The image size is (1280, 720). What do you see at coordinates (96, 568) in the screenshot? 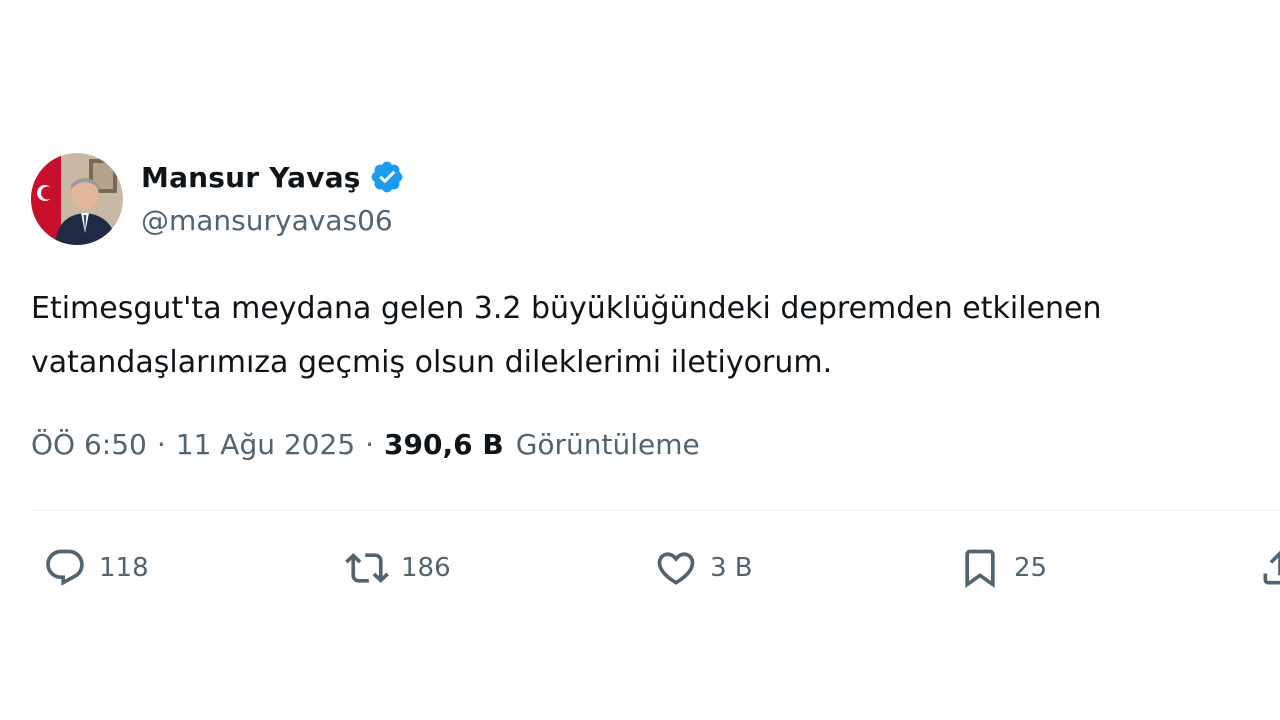
I see `reply-button: 118` at bounding box center [96, 568].